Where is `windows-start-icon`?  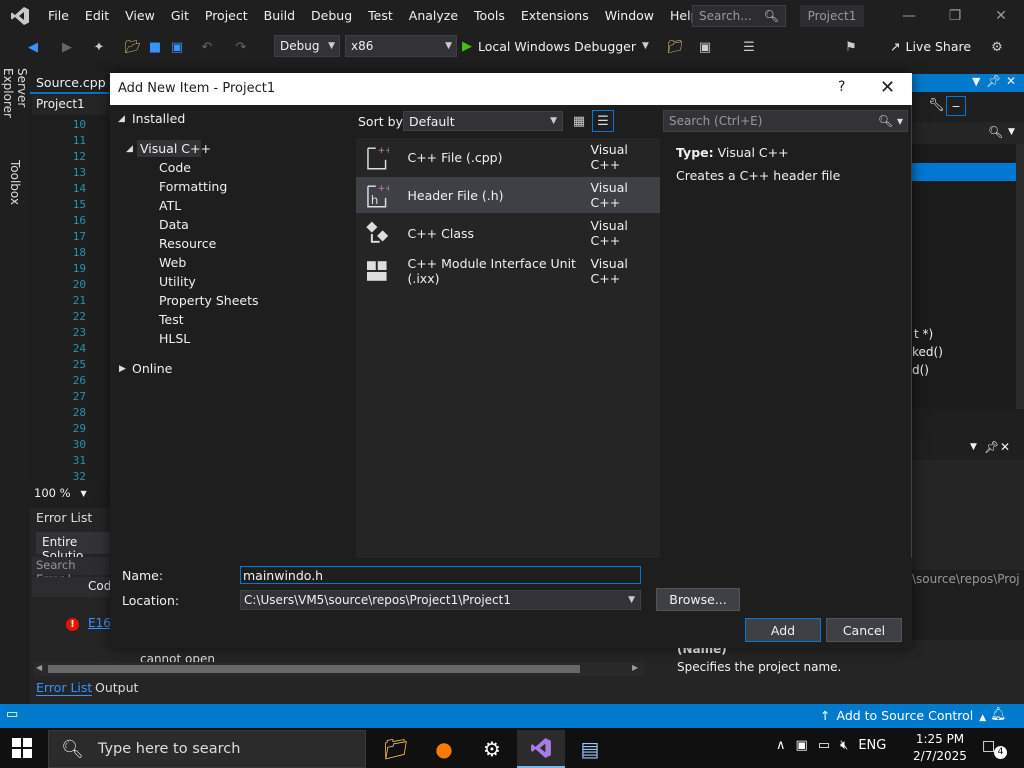 windows-start-icon is located at coordinates (22, 748).